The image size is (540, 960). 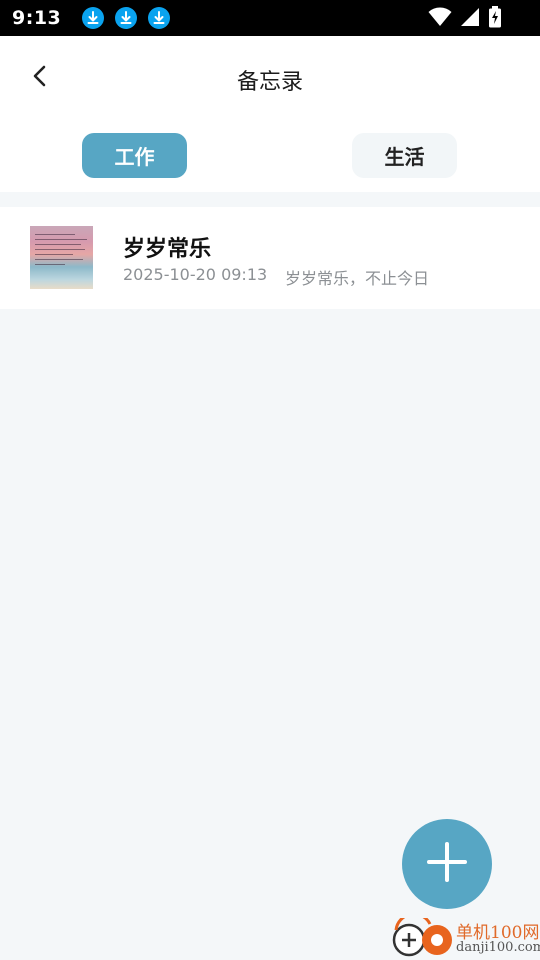 I want to click on add-note-button, so click(x=447, y=864).